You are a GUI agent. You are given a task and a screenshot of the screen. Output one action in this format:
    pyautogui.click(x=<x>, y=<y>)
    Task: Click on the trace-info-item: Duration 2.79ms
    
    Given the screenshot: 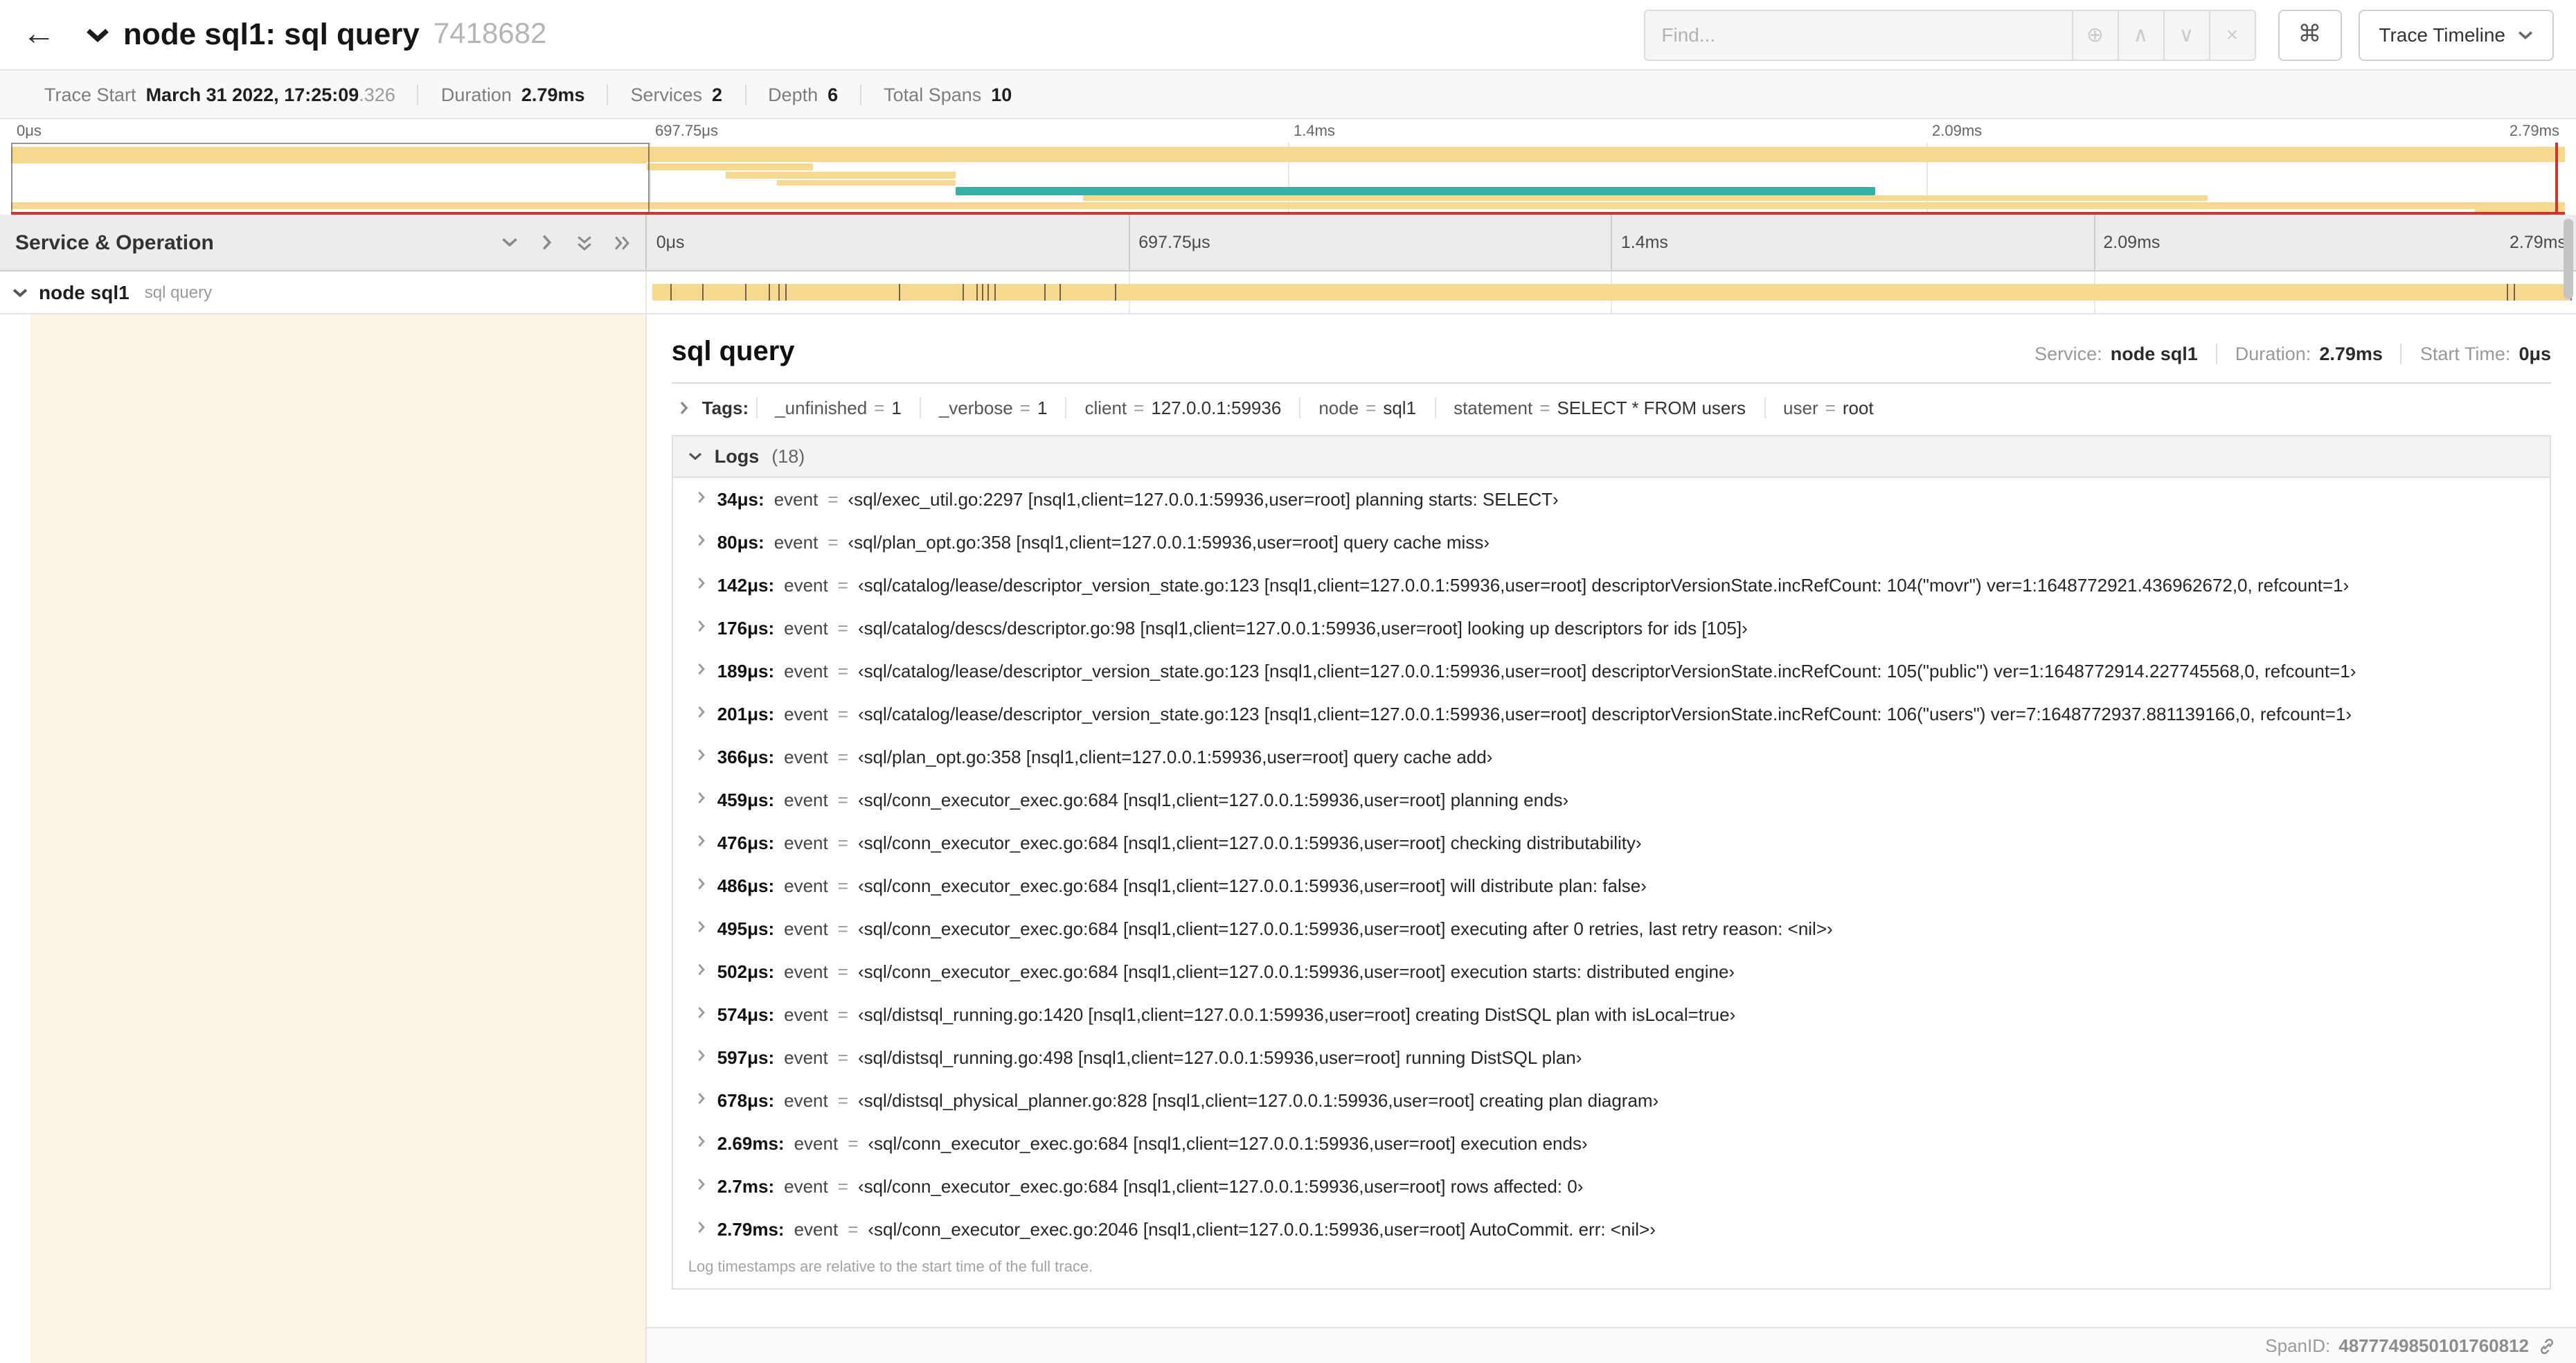 What is the action you would take?
    pyautogui.click(x=512, y=95)
    